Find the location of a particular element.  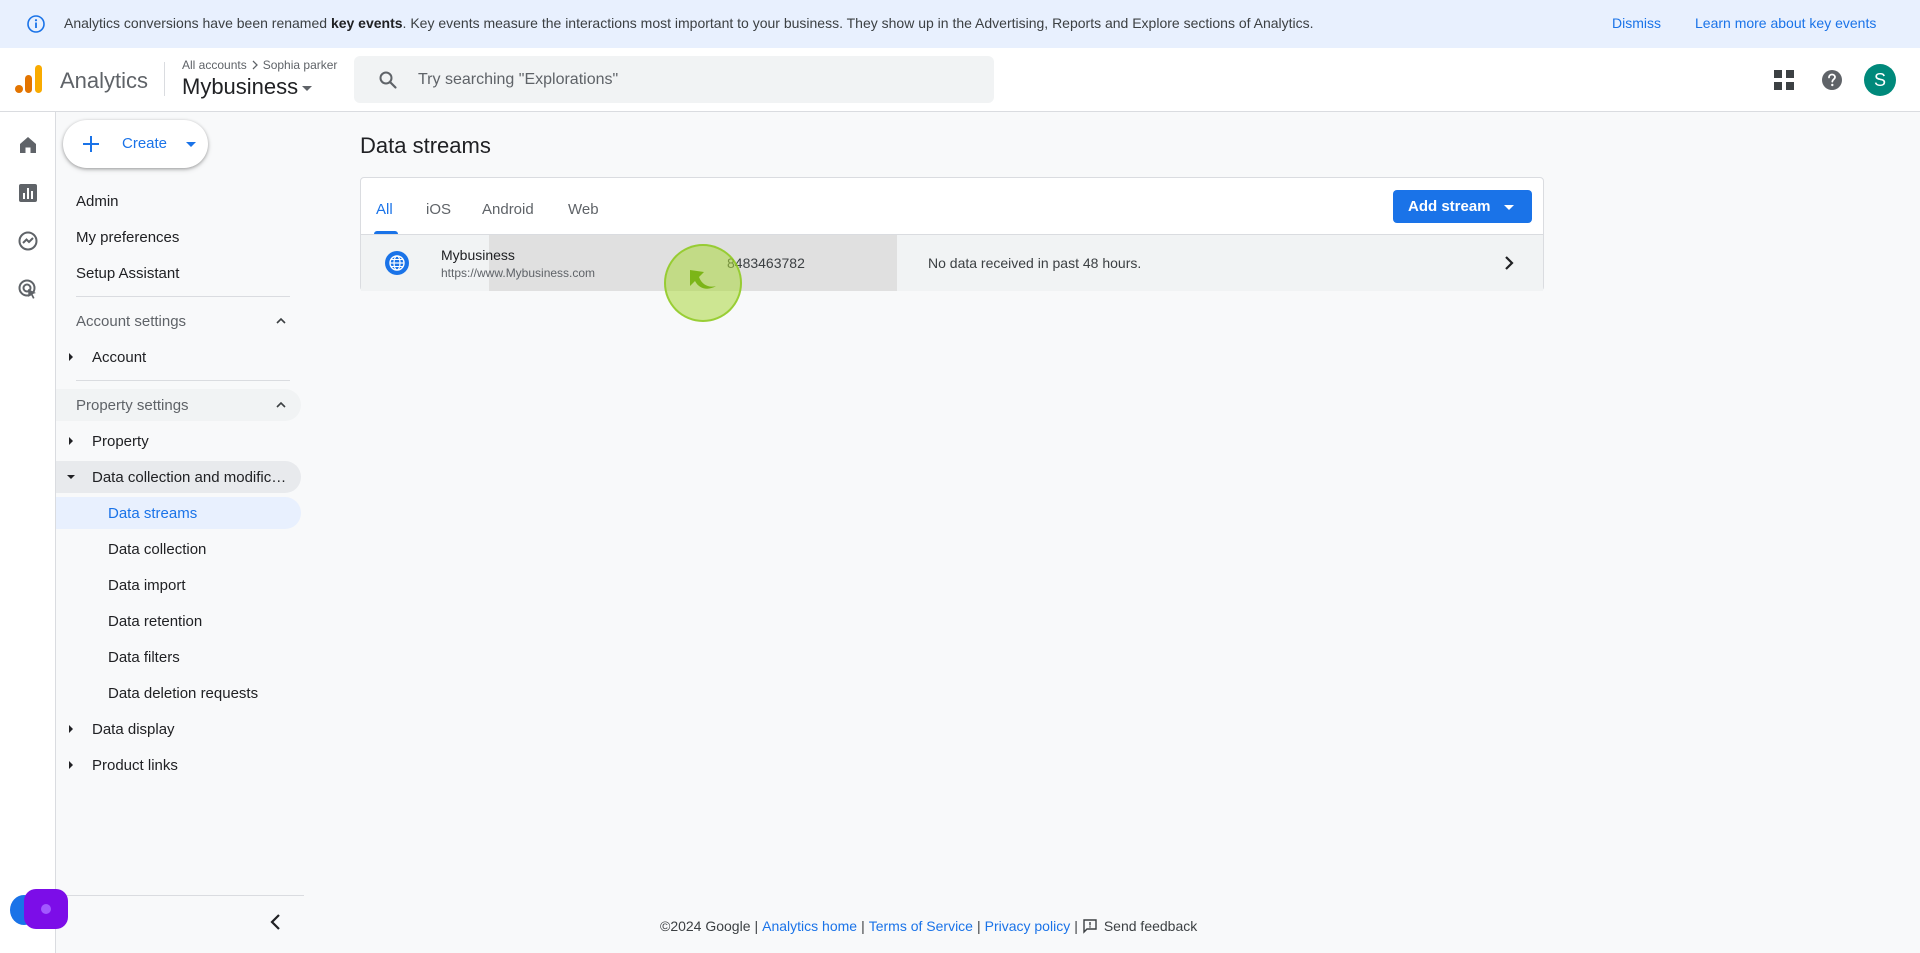

tab-android: Android is located at coordinates (508, 209).